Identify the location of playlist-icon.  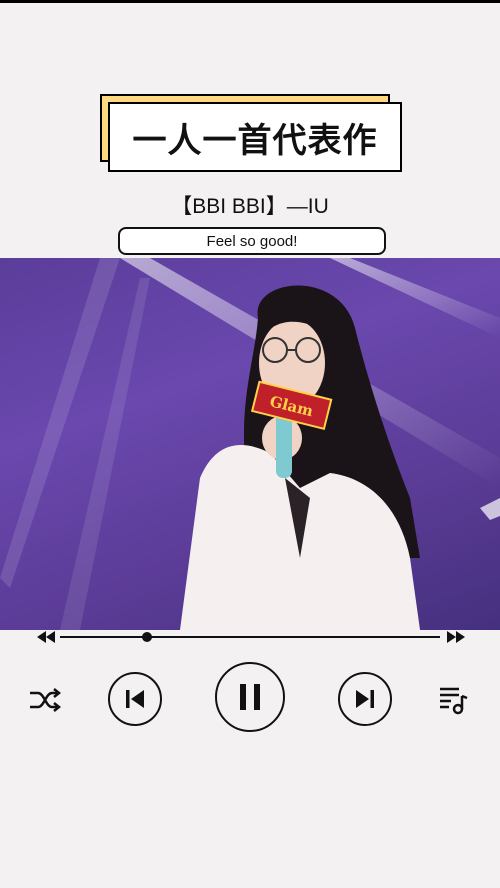
(454, 701).